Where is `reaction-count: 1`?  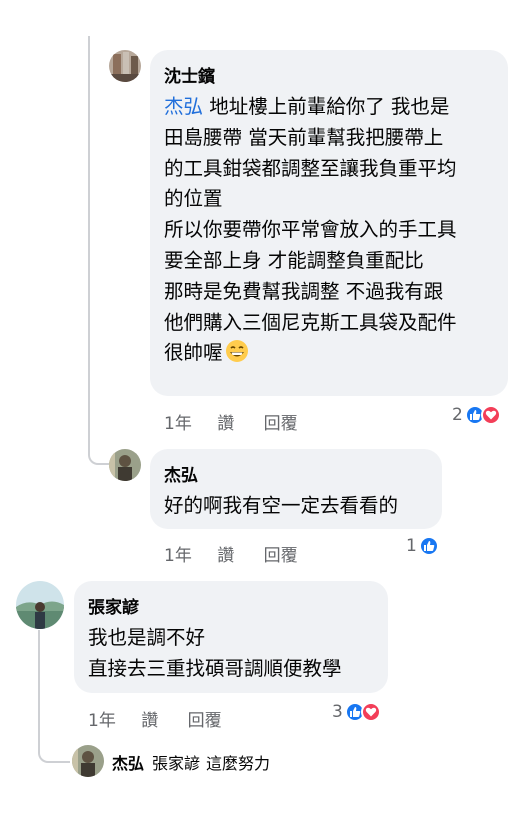 reaction-count: 1 is located at coordinates (411, 546).